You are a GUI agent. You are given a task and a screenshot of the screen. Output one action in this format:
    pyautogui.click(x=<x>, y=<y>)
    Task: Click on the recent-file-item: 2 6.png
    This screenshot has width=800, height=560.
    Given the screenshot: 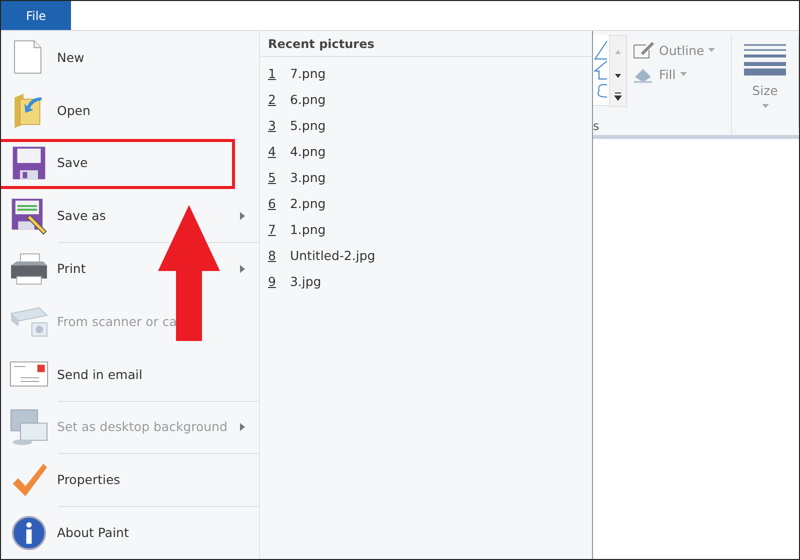 What is the action you would take?
    pyautogui.click(x=430, y=99)
    